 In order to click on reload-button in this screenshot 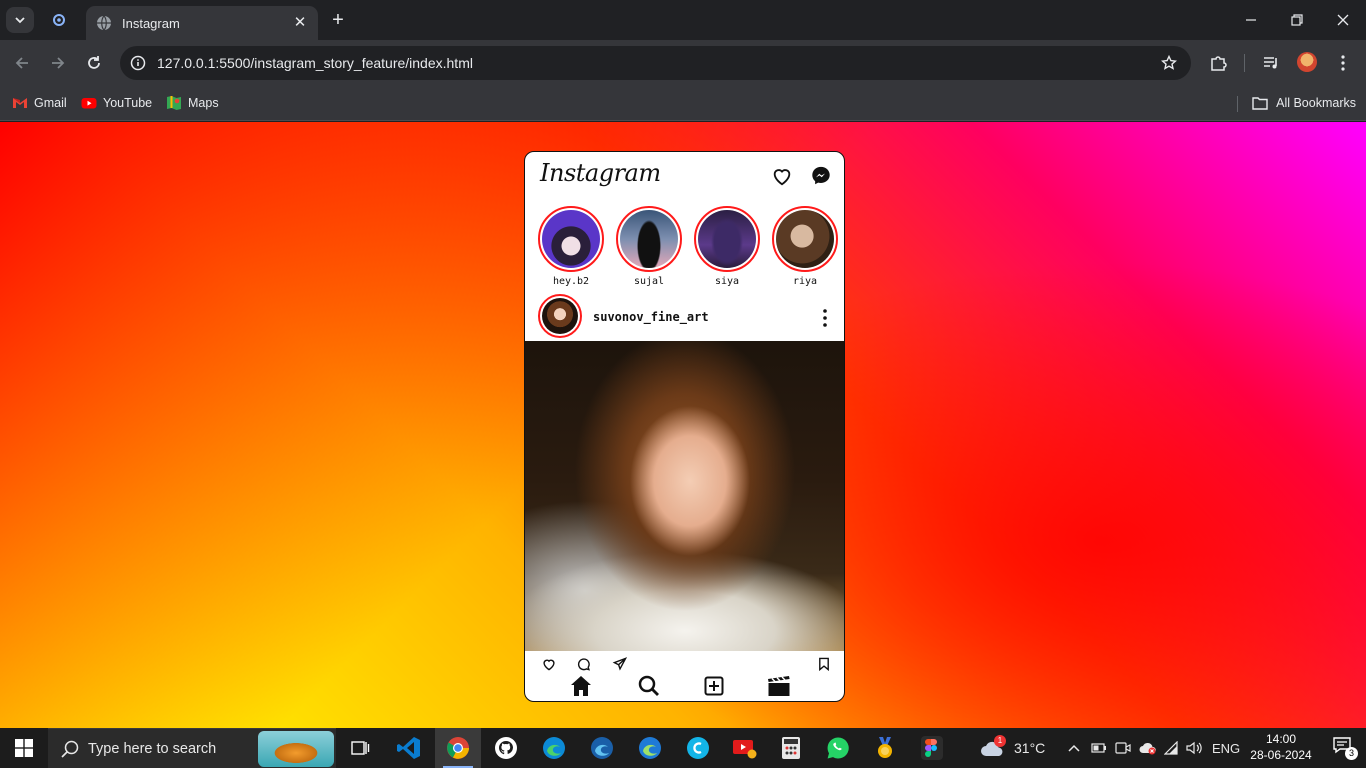, I will do `click(94, 63)`.